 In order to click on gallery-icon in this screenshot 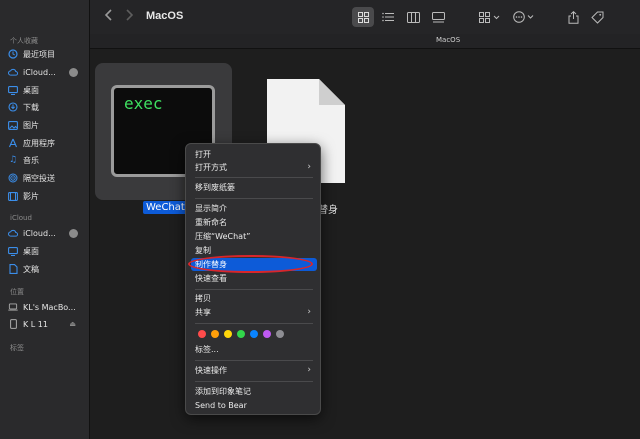, I will do `click(438, 16)`.